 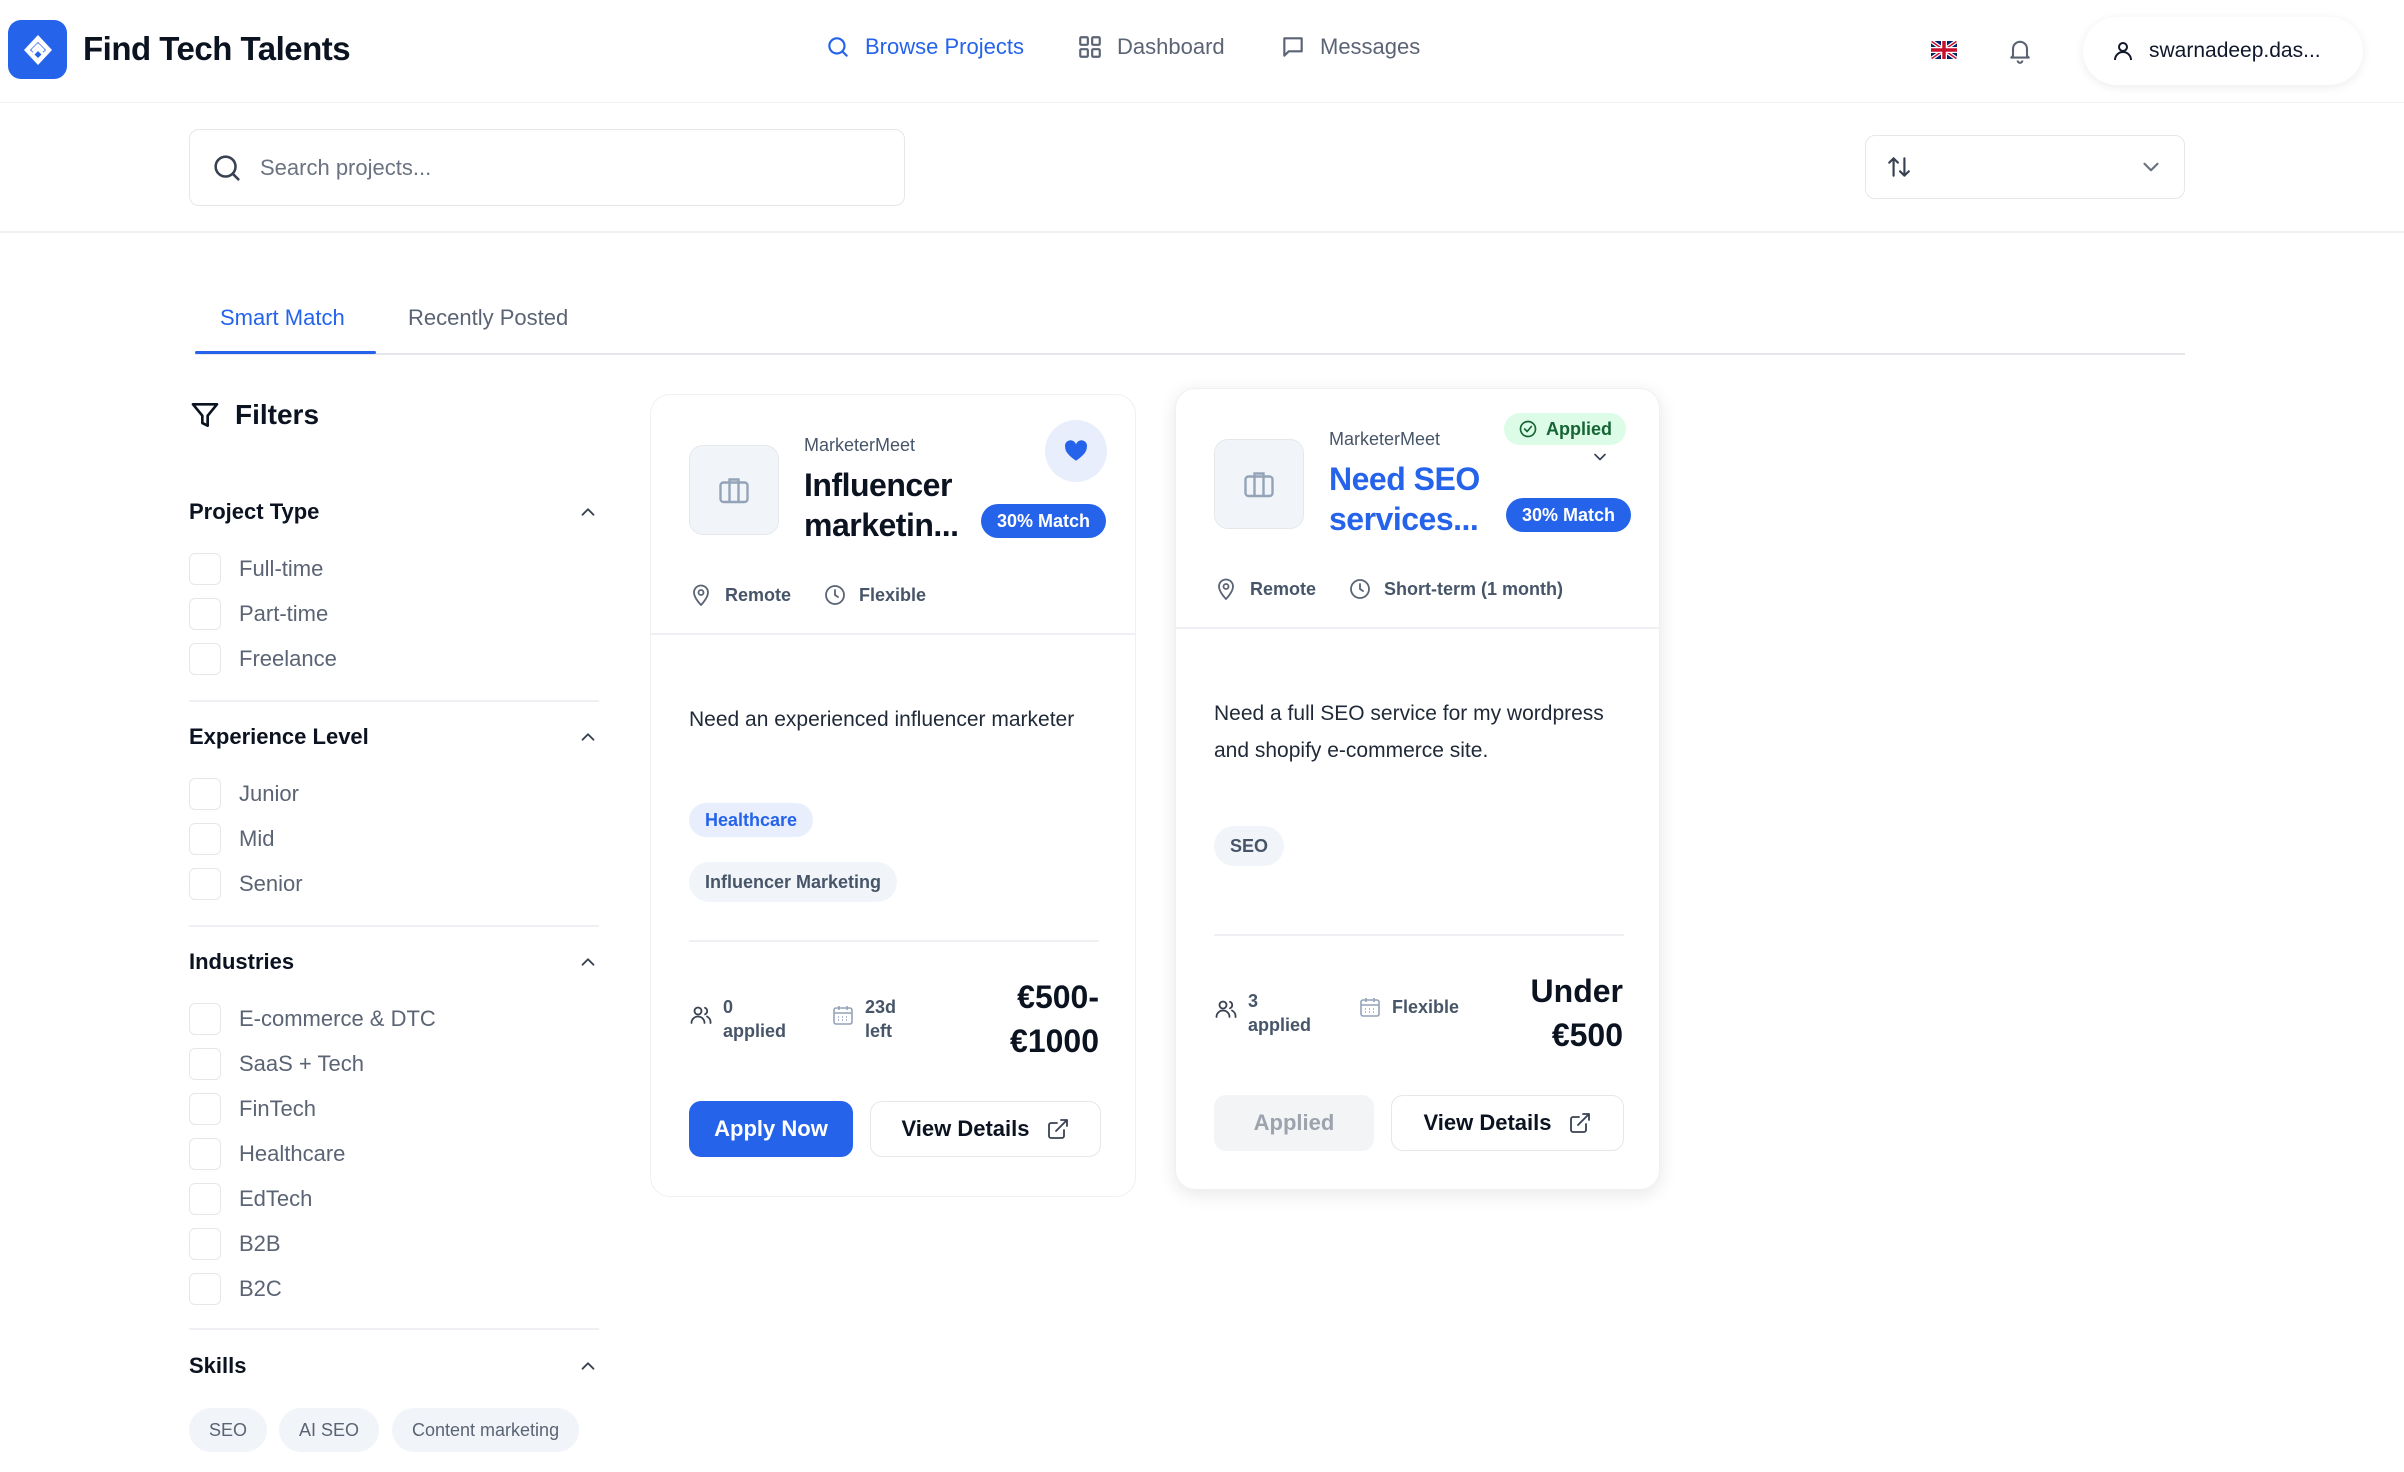 What do you see at coordinates (2020, 50) in the screenshot?
I see `bell-icon` at bounding box center [2020, 50].